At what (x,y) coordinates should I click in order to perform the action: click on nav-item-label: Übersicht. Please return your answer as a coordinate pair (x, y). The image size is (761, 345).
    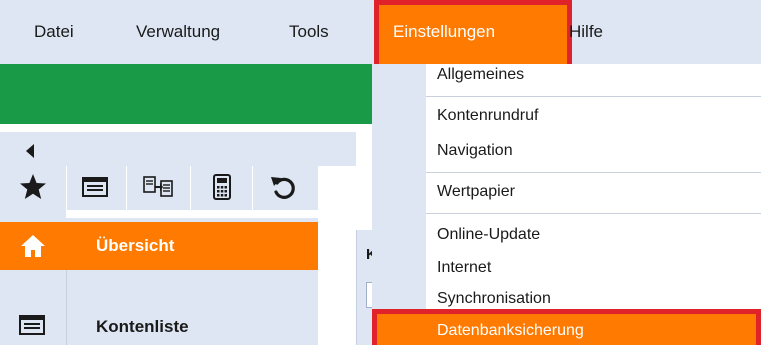
    Looking at the image, I should click on (135, 245).